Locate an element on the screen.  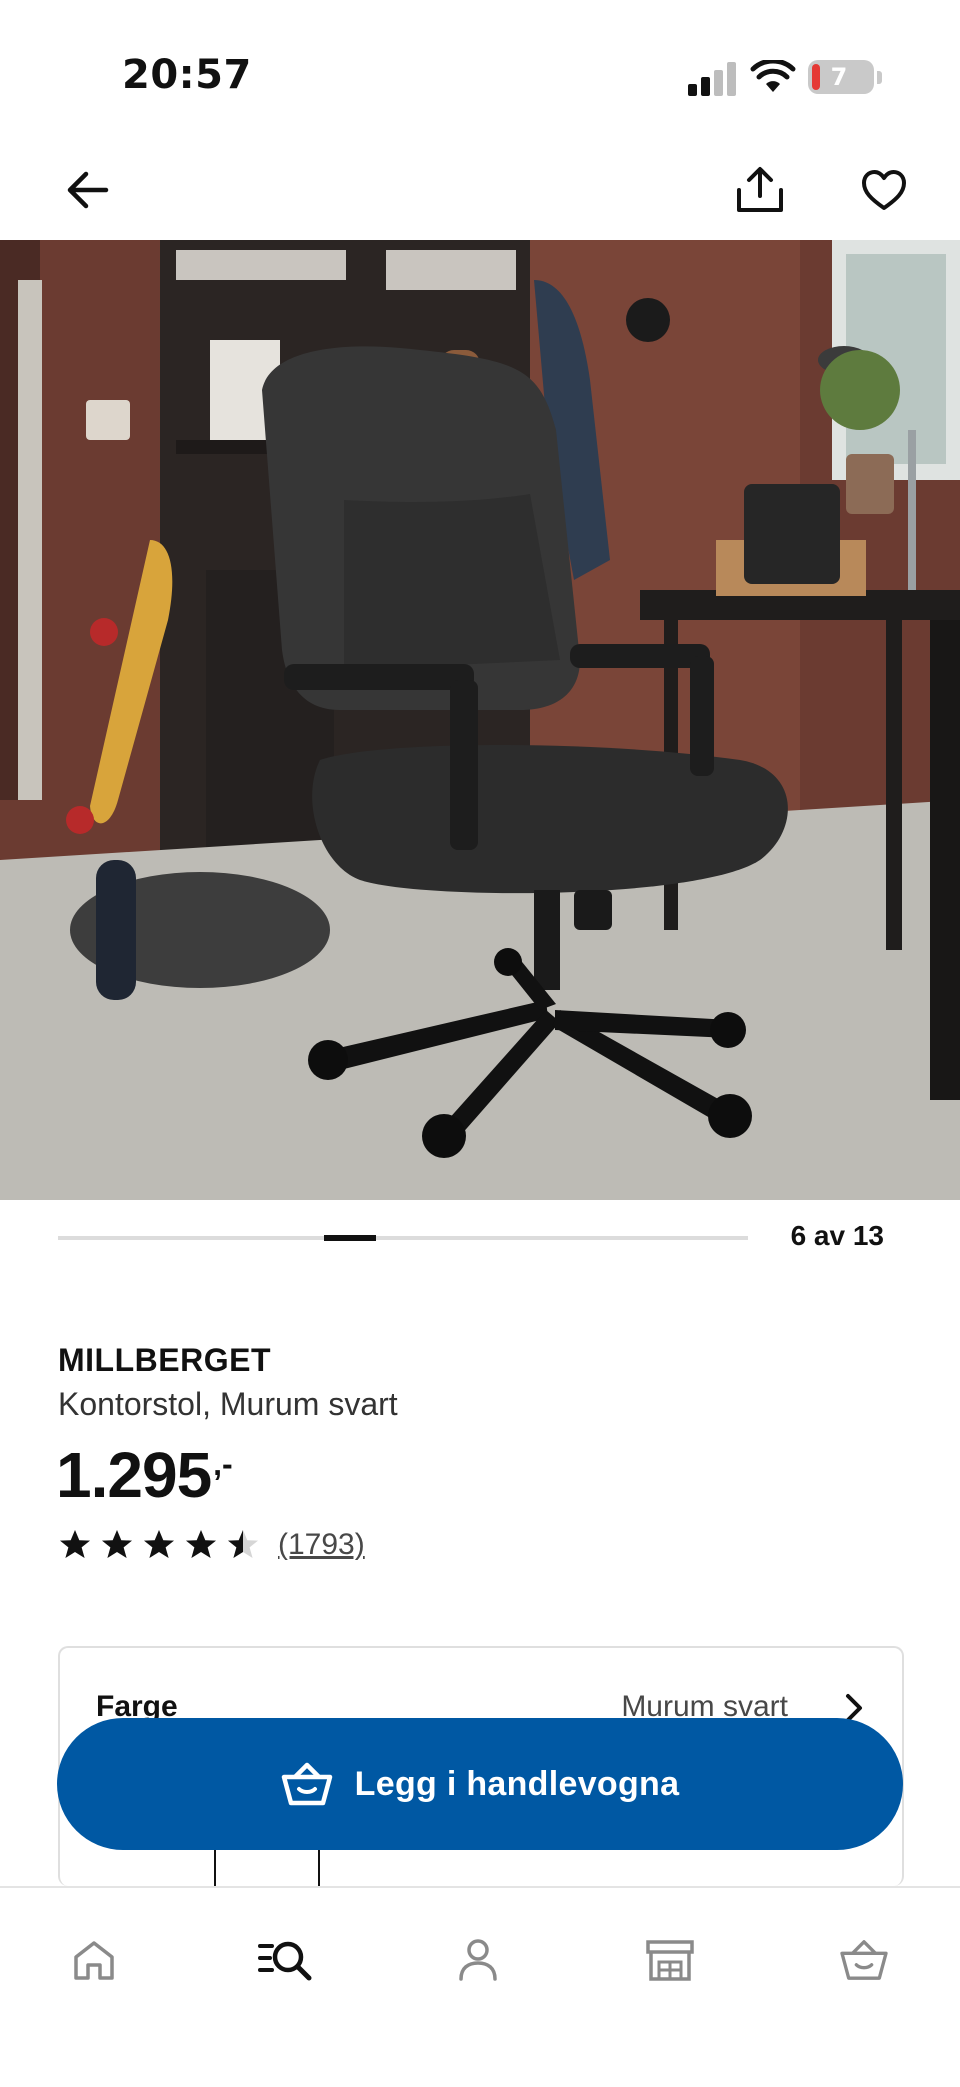
rating-stars is located at coordinates (159, 1545).